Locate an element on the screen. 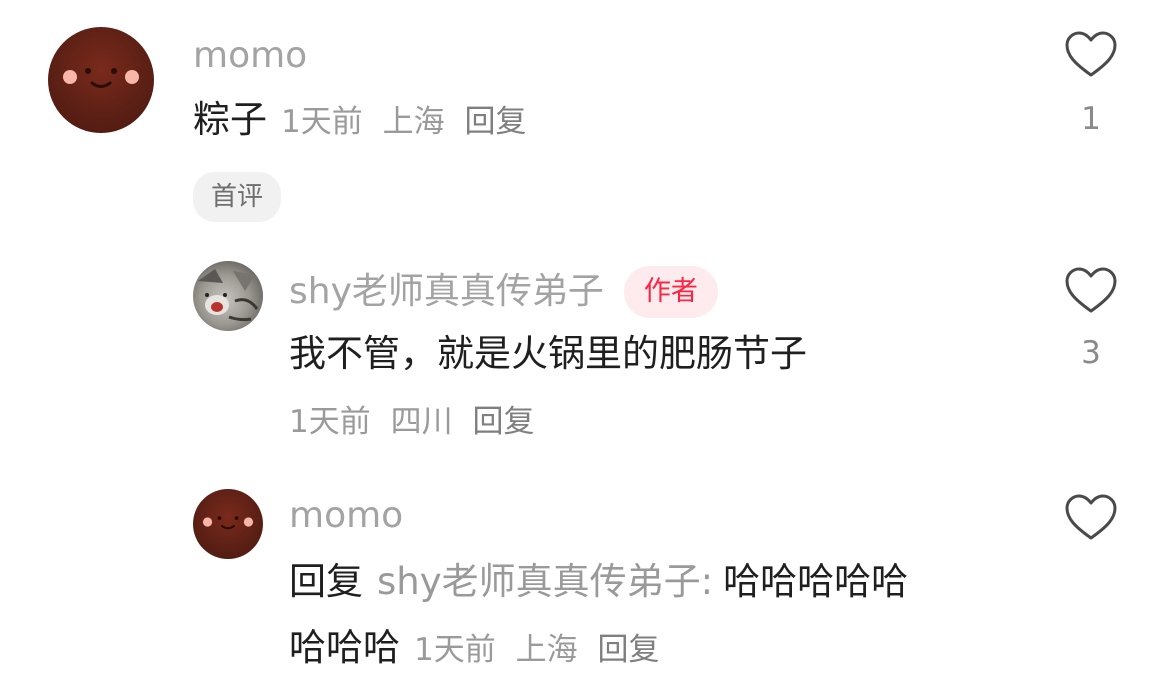  comment-location: 四川 is located at coordinates (421, 422).